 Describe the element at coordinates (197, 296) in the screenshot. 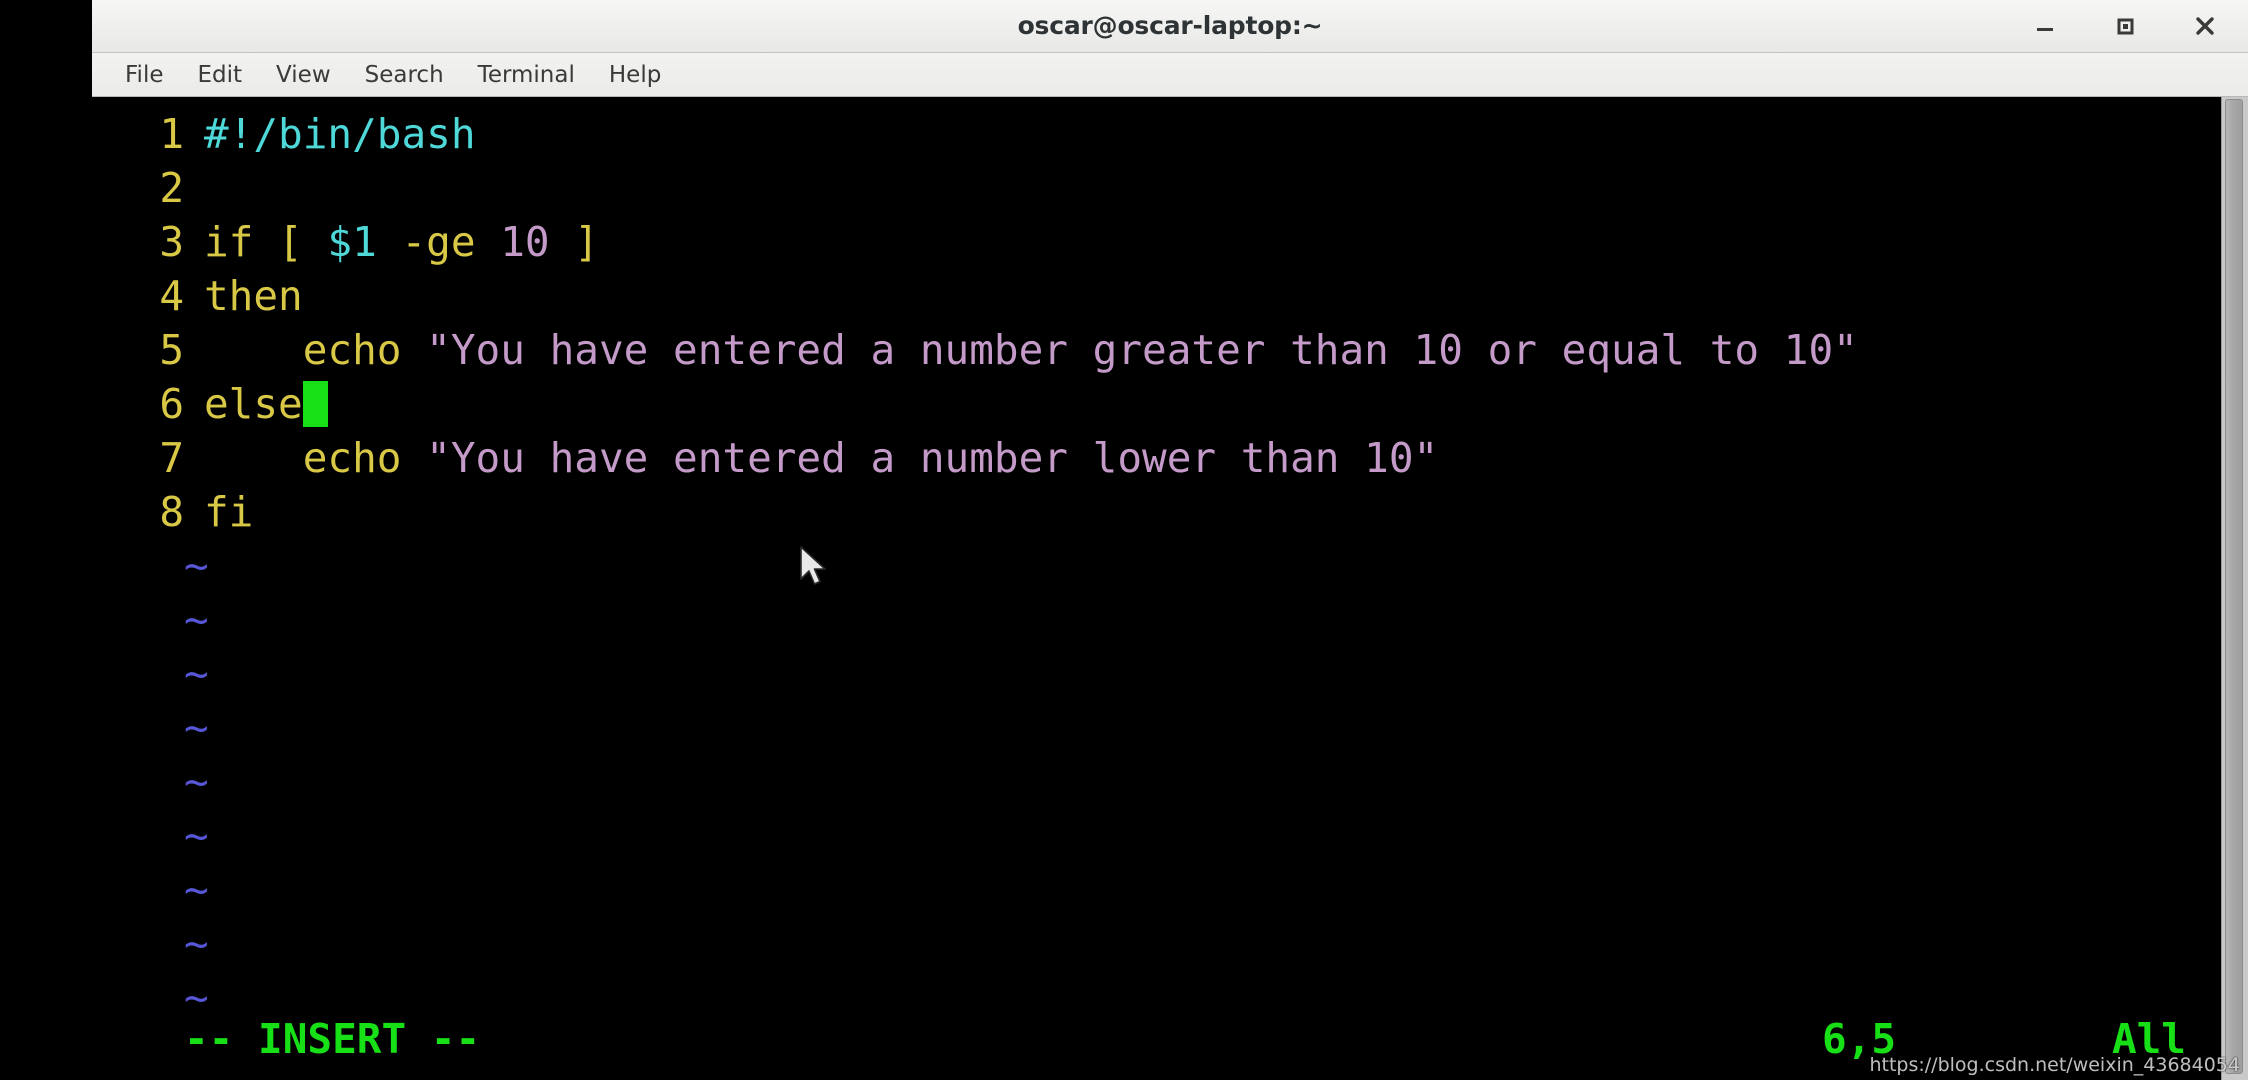

I see `code-line-4: 4 then` at that location.